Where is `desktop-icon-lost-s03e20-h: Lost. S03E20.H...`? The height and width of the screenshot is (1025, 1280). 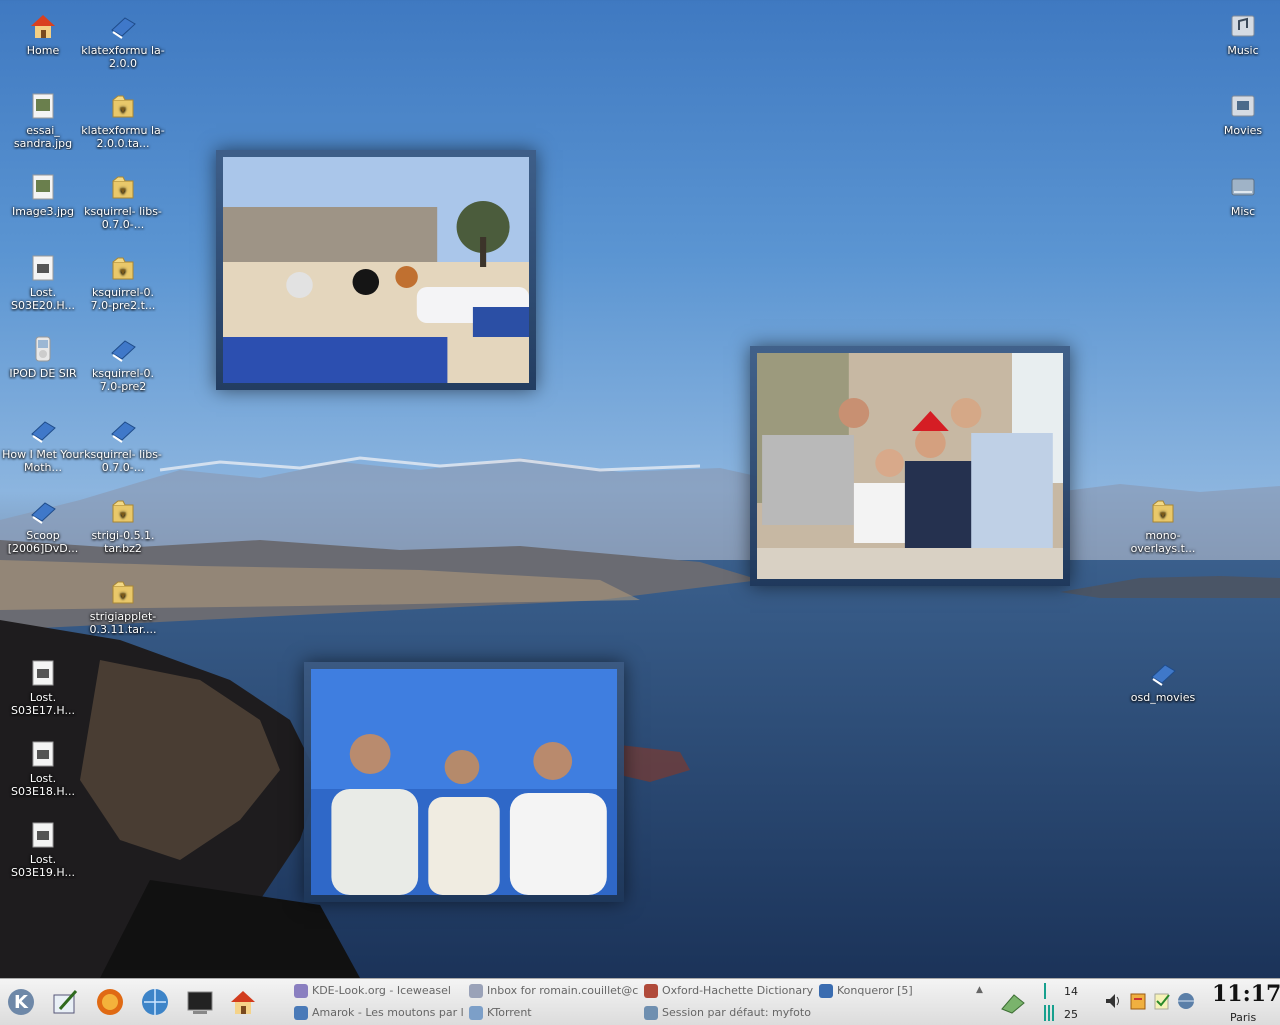
desktop-icon-lost-s03e20-h: Lost. S03E20.H... is located at coordinates (43, 283).